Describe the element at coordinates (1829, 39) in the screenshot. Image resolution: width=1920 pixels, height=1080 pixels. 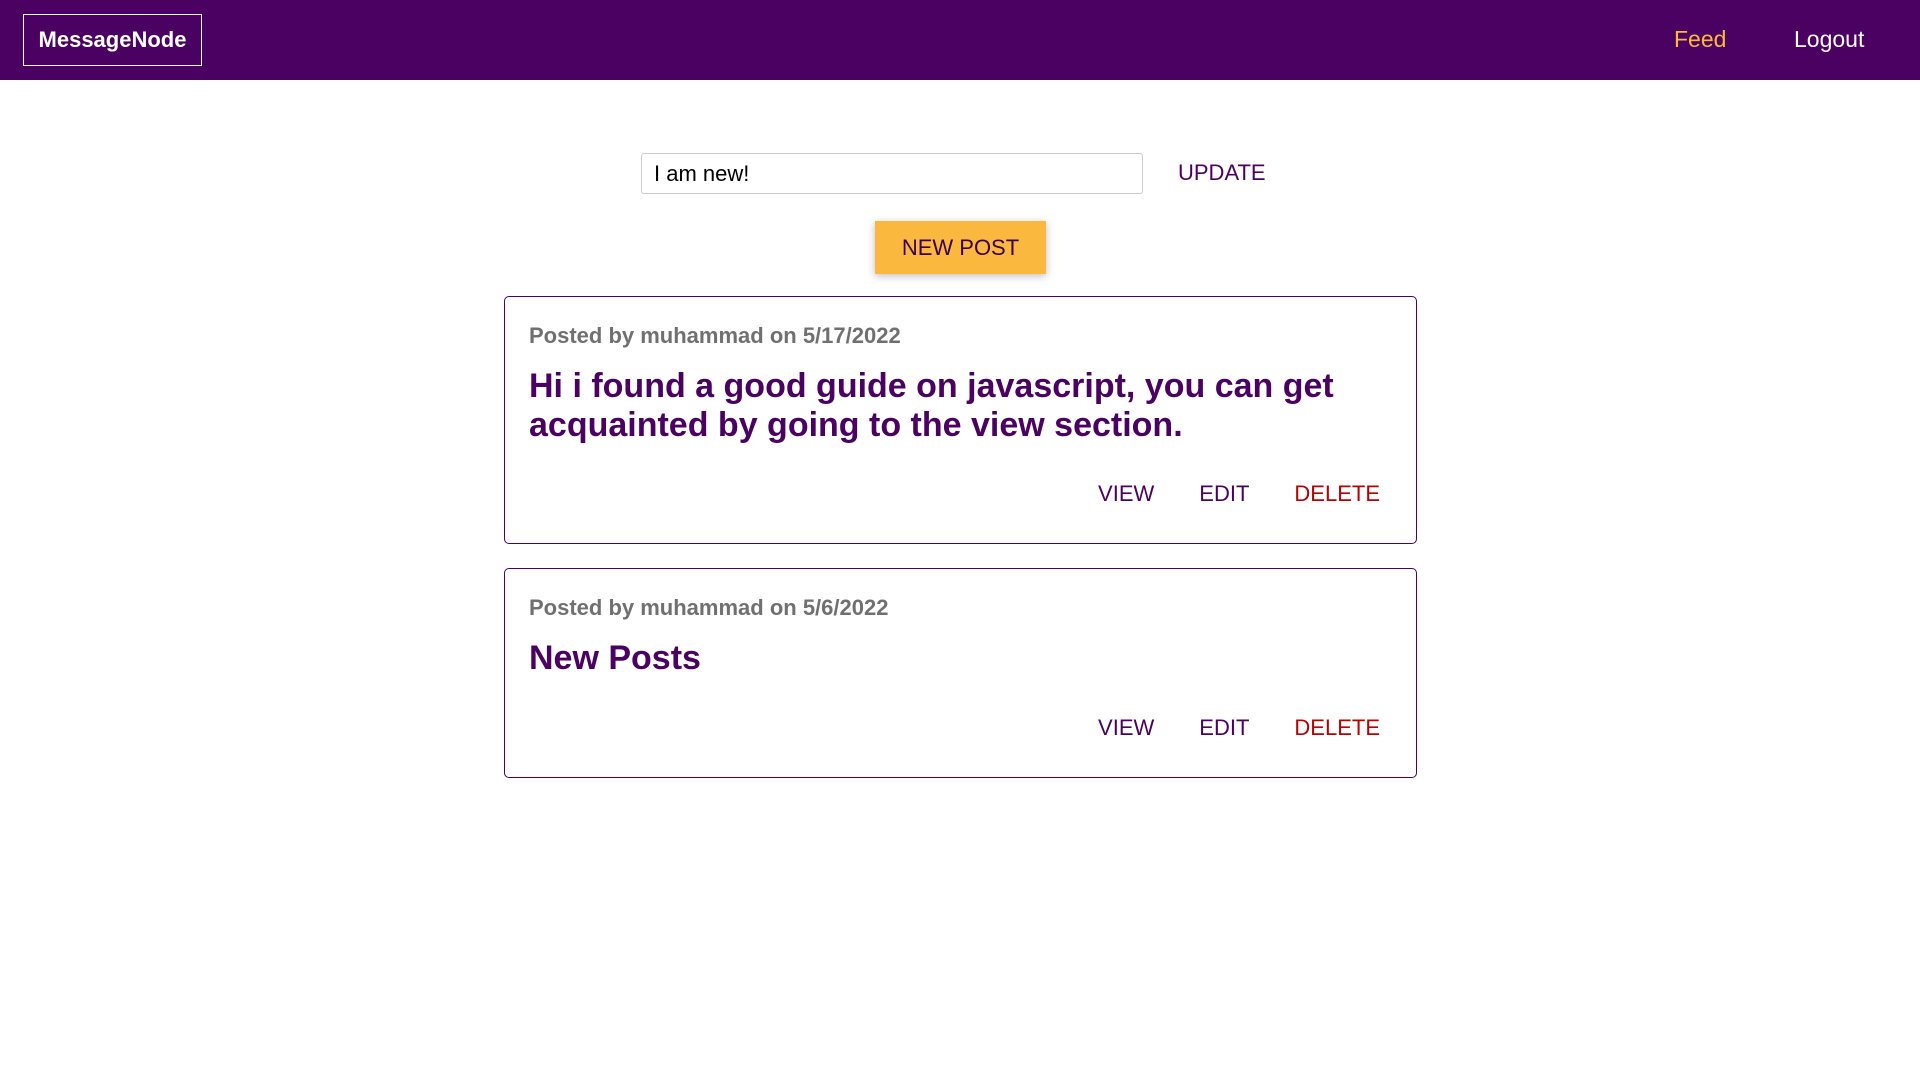
I see `nav-logout-link: Logout` at that location.